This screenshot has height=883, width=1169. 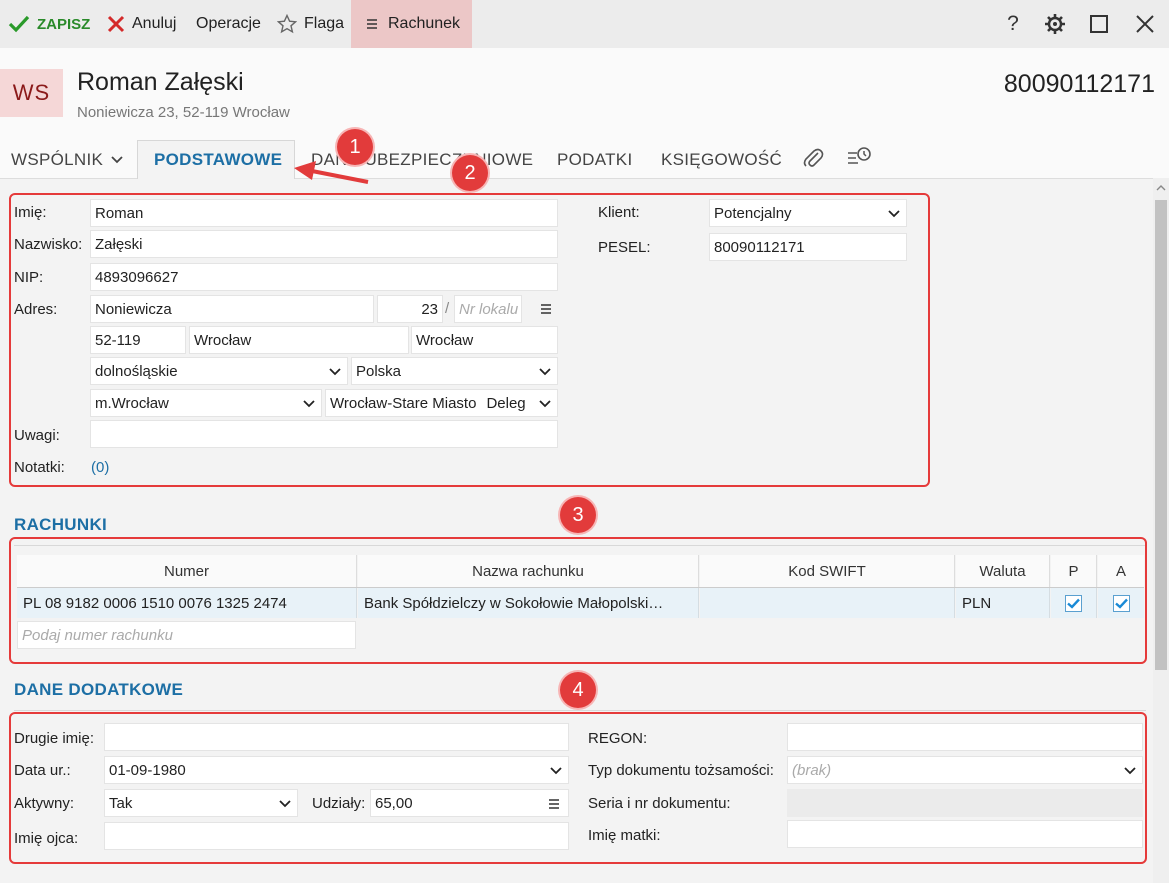 What do you see at coordinates (183, 112) in the screenshot?
I see `person-address: Noniewicza 23, 52-119 Wrocław` at bounding box center [183, 112].